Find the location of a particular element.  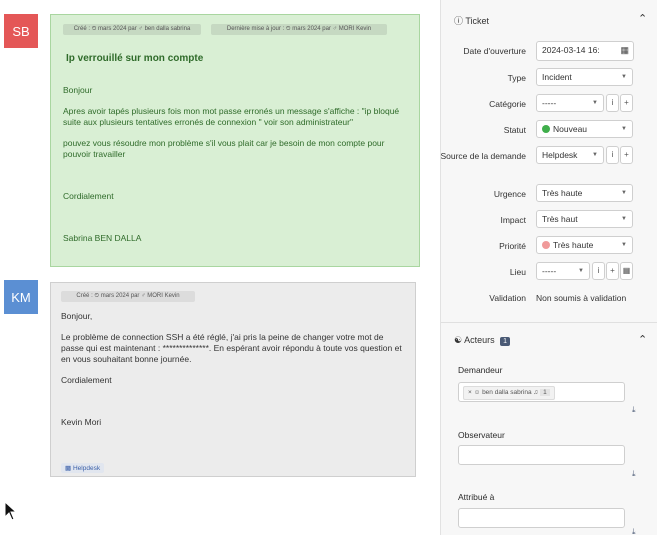

observer-add-icon: ⤓ is located at coordinates (634, 474).